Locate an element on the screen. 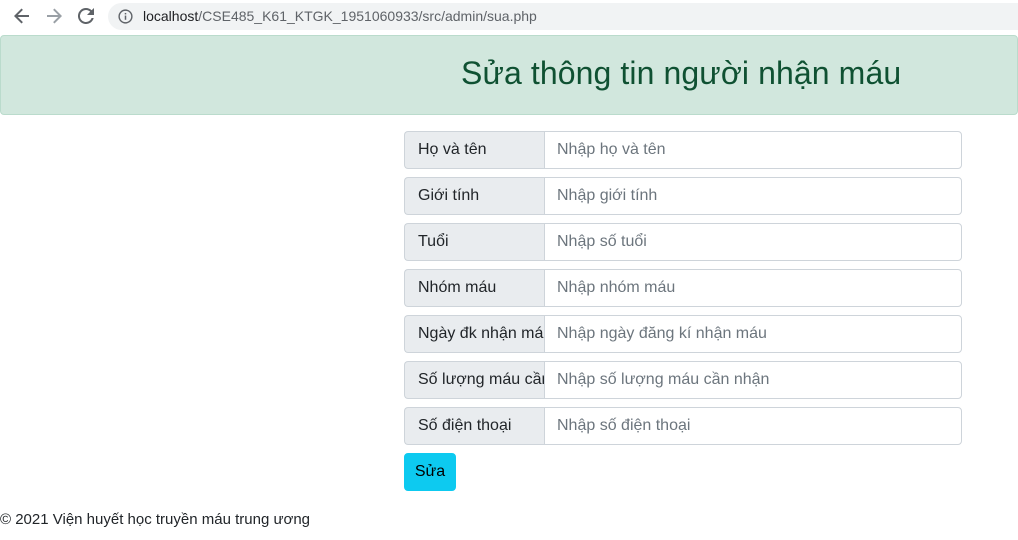  field-phone: Số điện thoại is located at coordinates (683, 426).